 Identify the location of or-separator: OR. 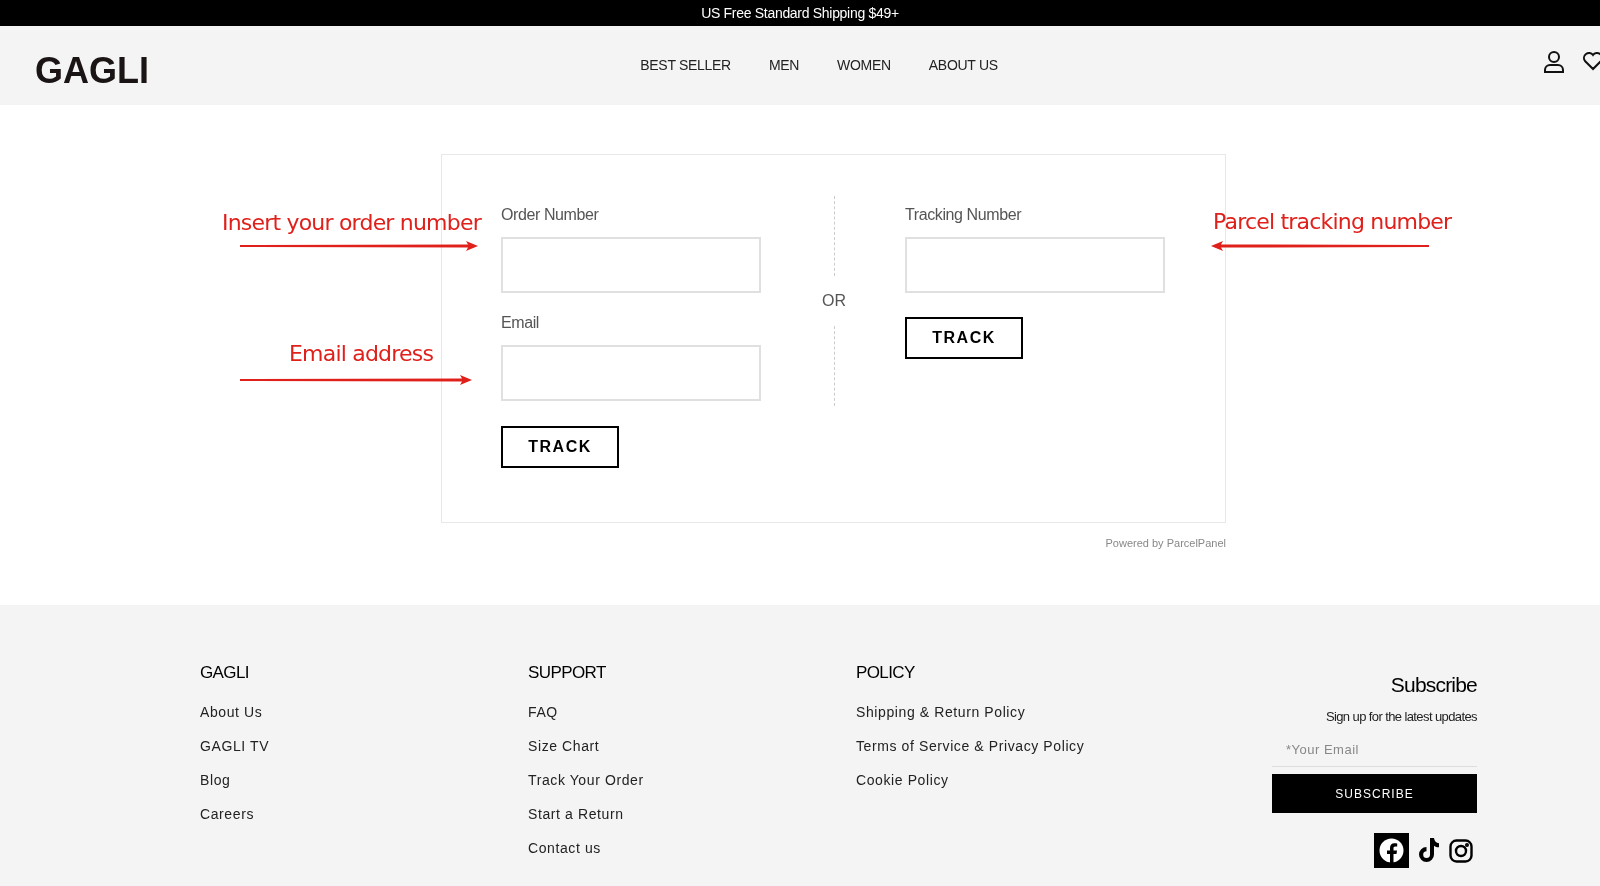
(834, 301).